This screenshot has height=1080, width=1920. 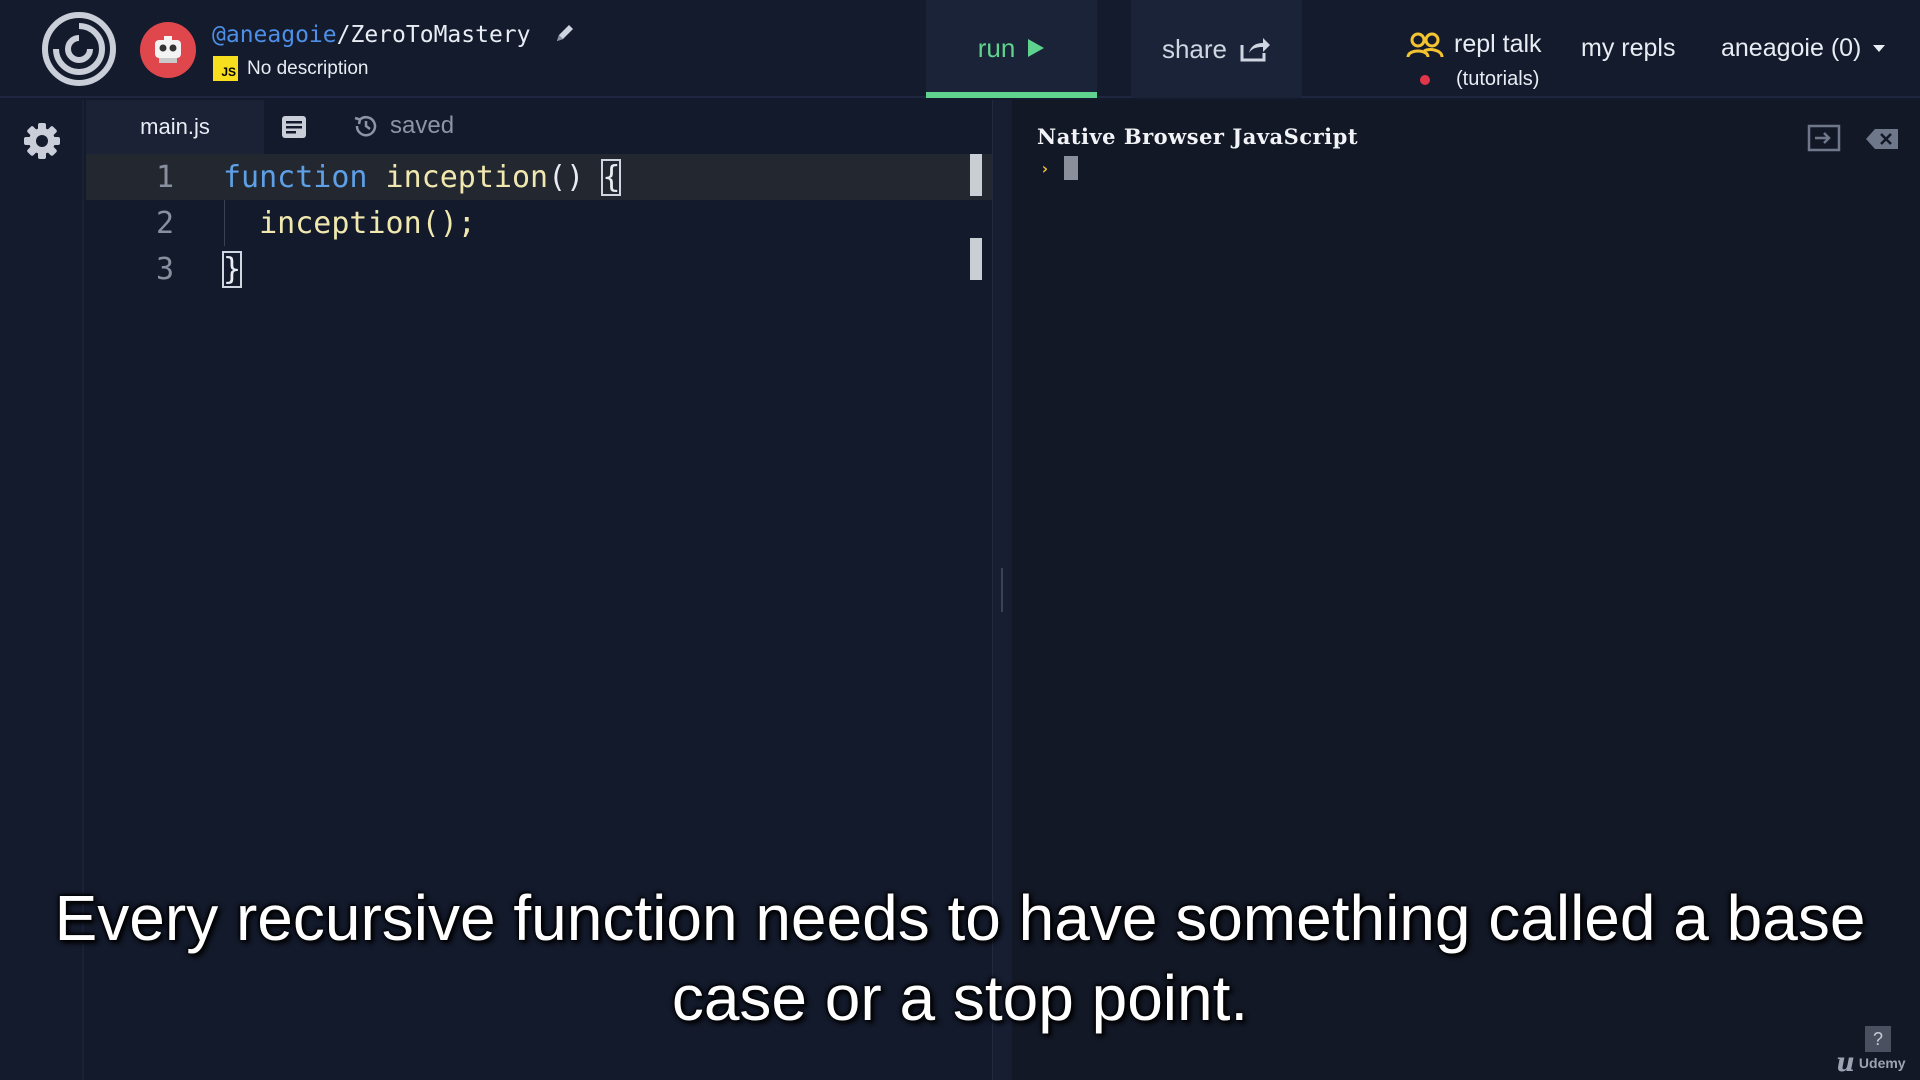 What do you see at coordinates (42, 143) in the screenshot?
I see `gear-icon` at bounding box center [42, 143].